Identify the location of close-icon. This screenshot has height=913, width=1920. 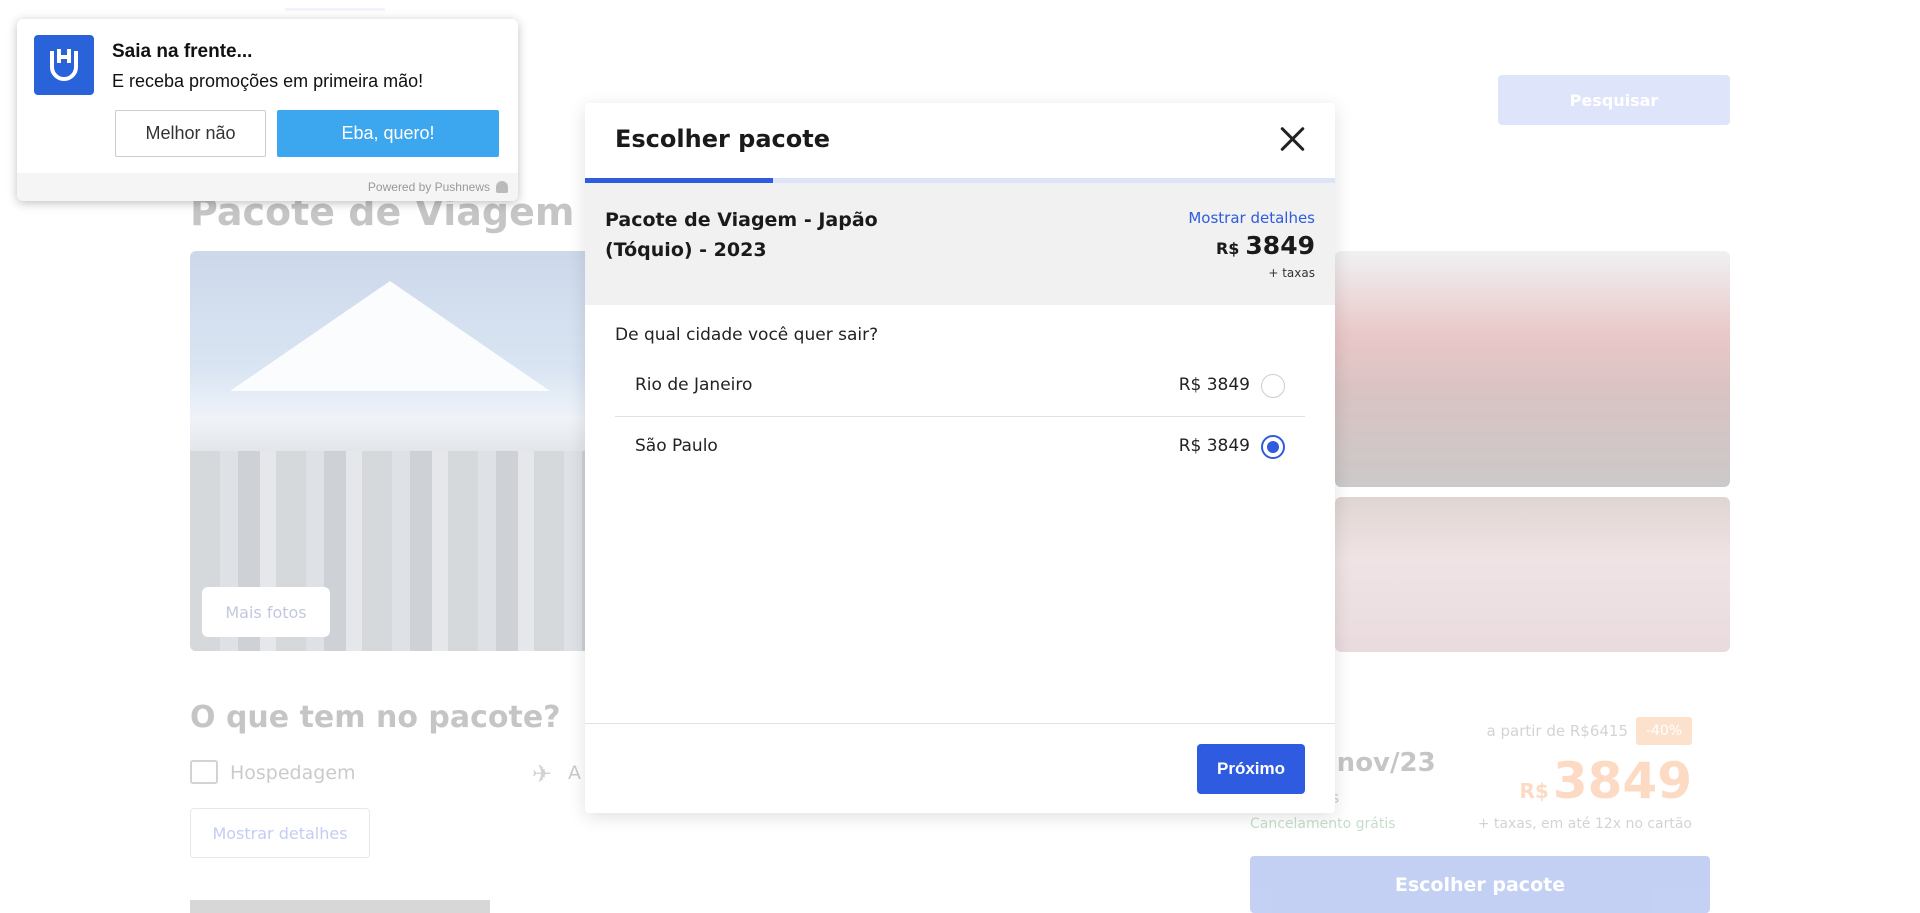
(1293, 139).